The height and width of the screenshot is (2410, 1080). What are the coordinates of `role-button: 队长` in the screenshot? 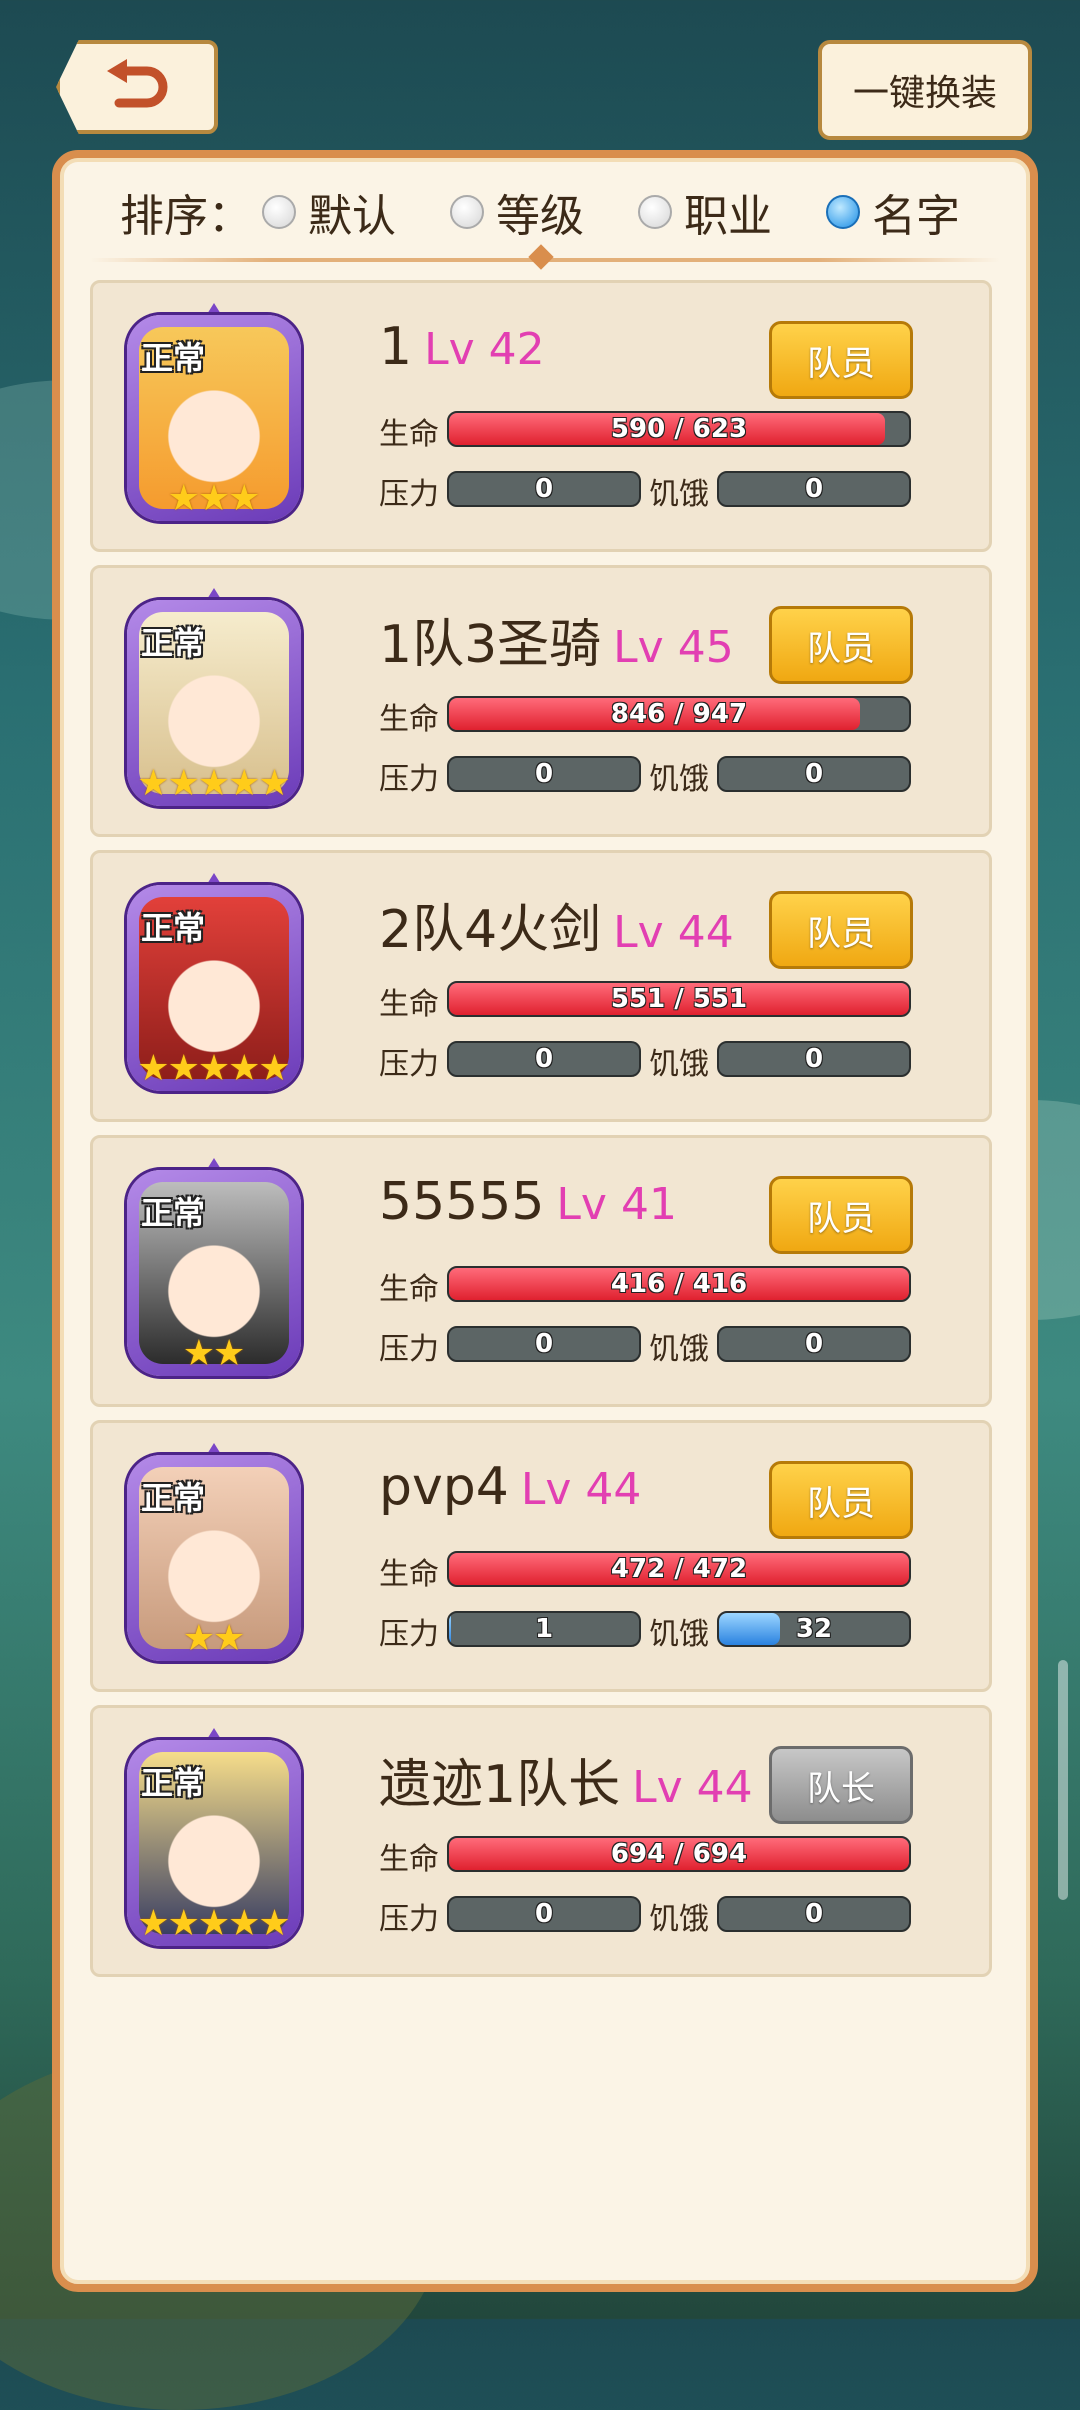 It's located at (841, 1785).